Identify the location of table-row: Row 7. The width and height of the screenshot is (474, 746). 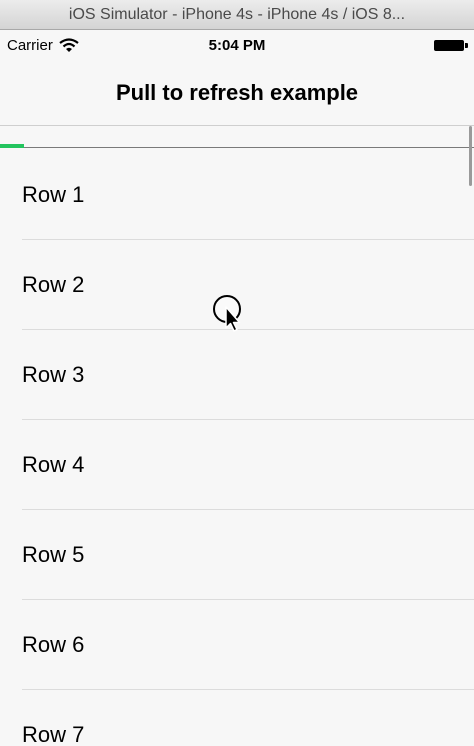
(237, 718).